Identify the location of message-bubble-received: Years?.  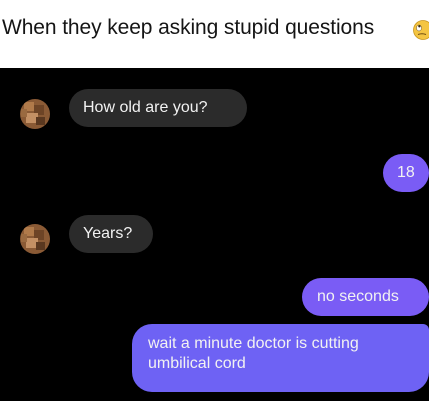
(111, 234).